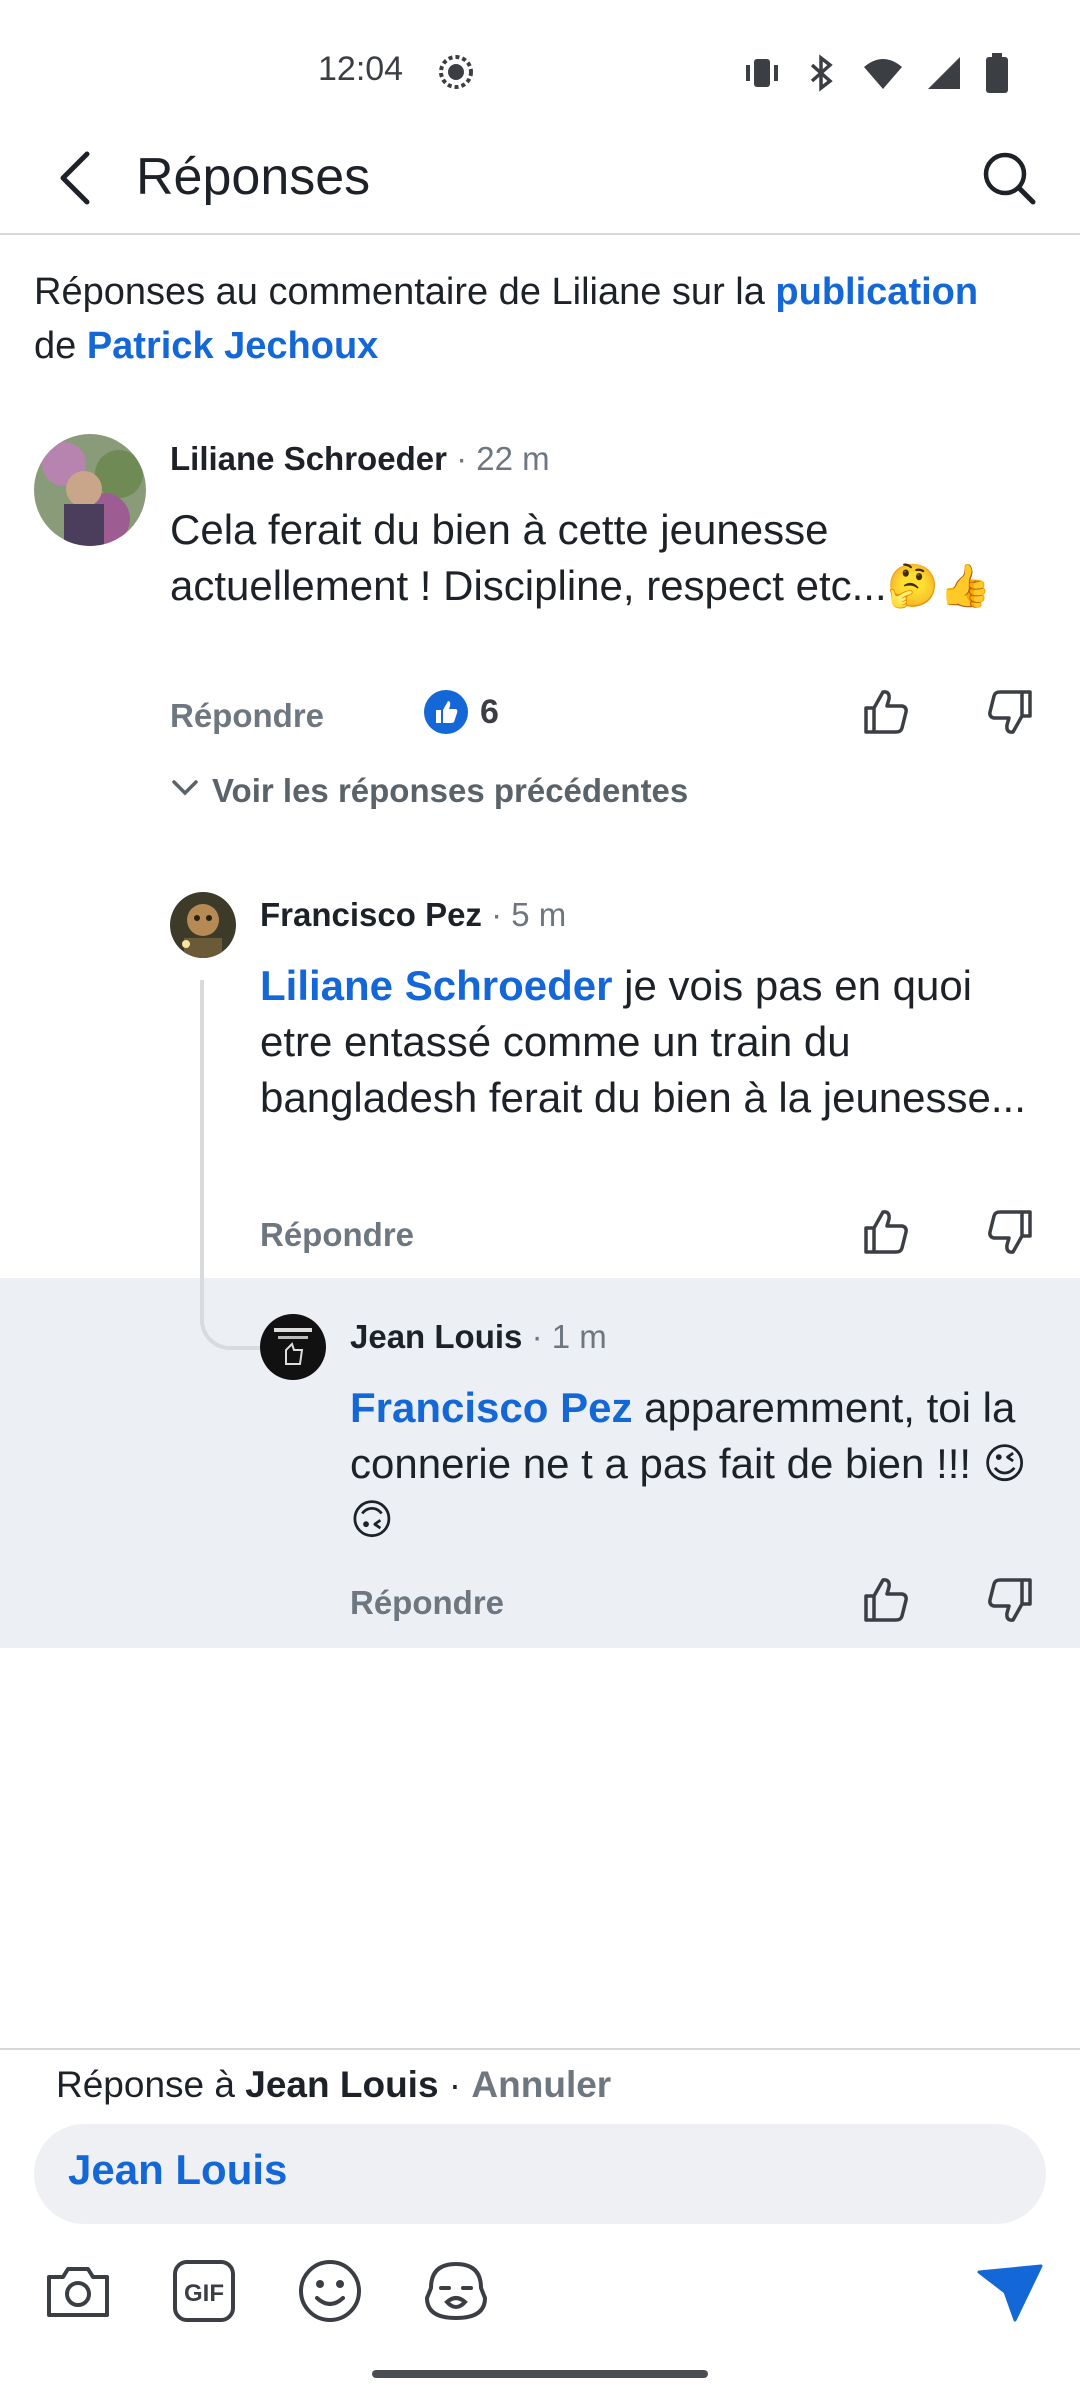  What do you see at coordinates (232, 1165) in the screenshot?
I see `thread-connector-line` at bounding box center [232, 1165].